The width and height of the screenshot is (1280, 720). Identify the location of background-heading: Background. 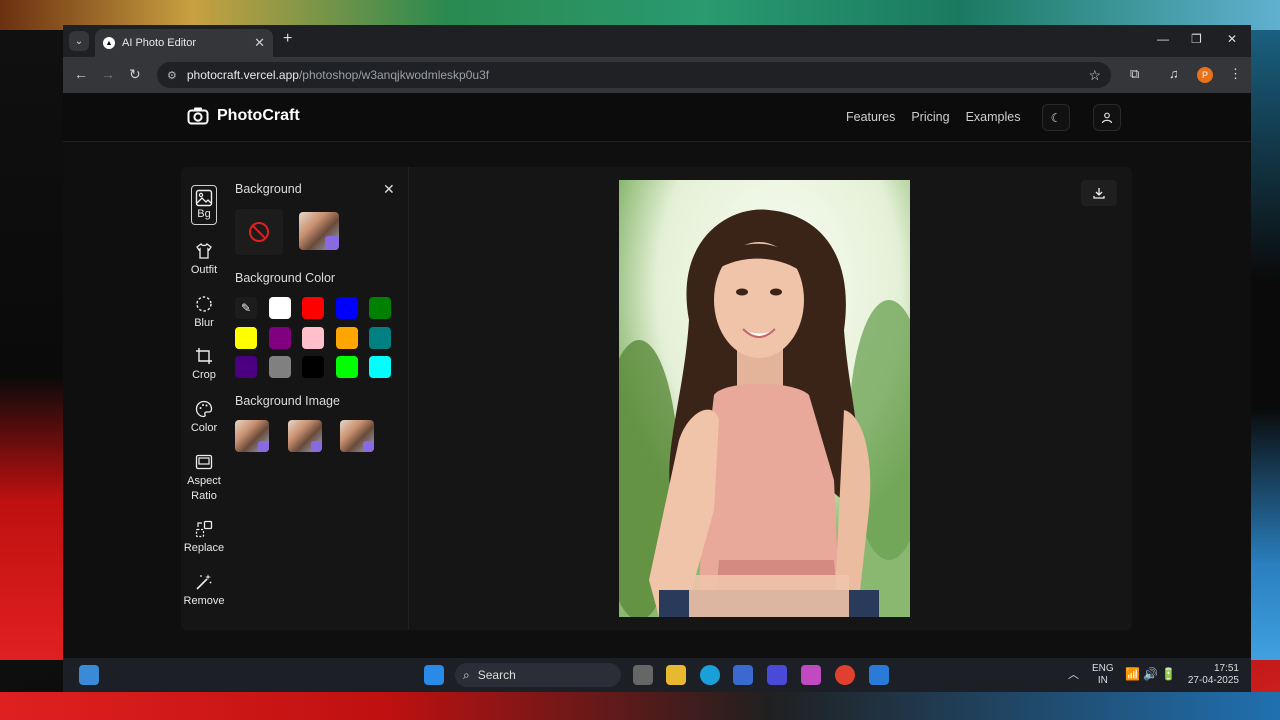
(268, 189).